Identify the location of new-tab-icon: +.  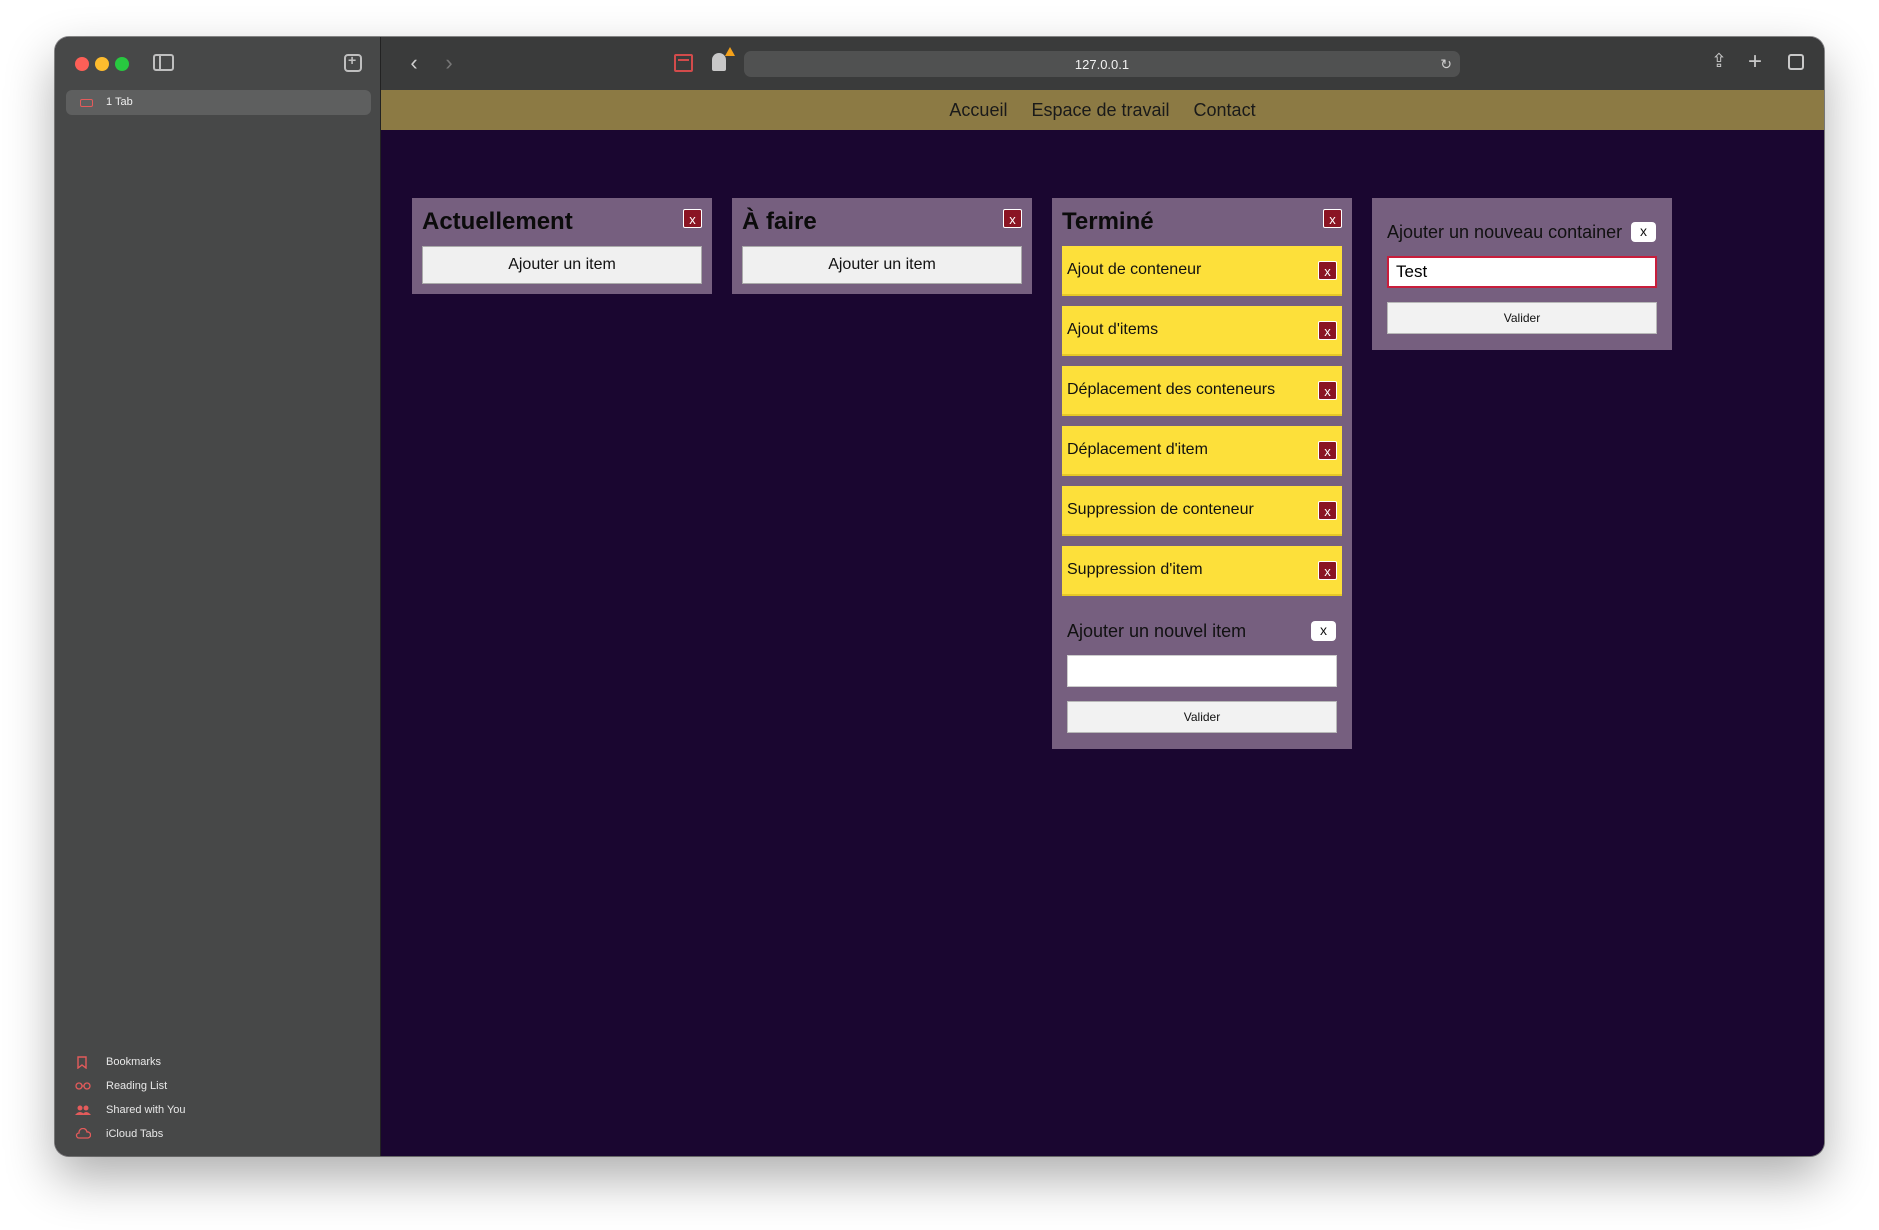
(1755, 62).